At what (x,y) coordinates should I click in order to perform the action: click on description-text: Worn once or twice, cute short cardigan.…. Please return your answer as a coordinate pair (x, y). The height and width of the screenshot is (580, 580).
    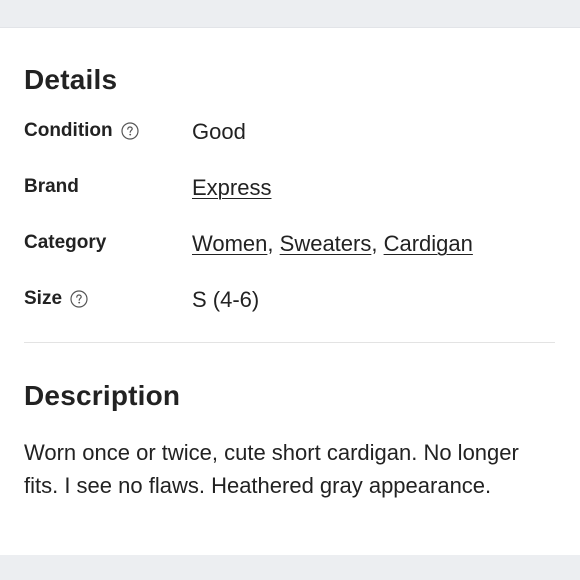
    Looking at the image, I should click on (271, 469).